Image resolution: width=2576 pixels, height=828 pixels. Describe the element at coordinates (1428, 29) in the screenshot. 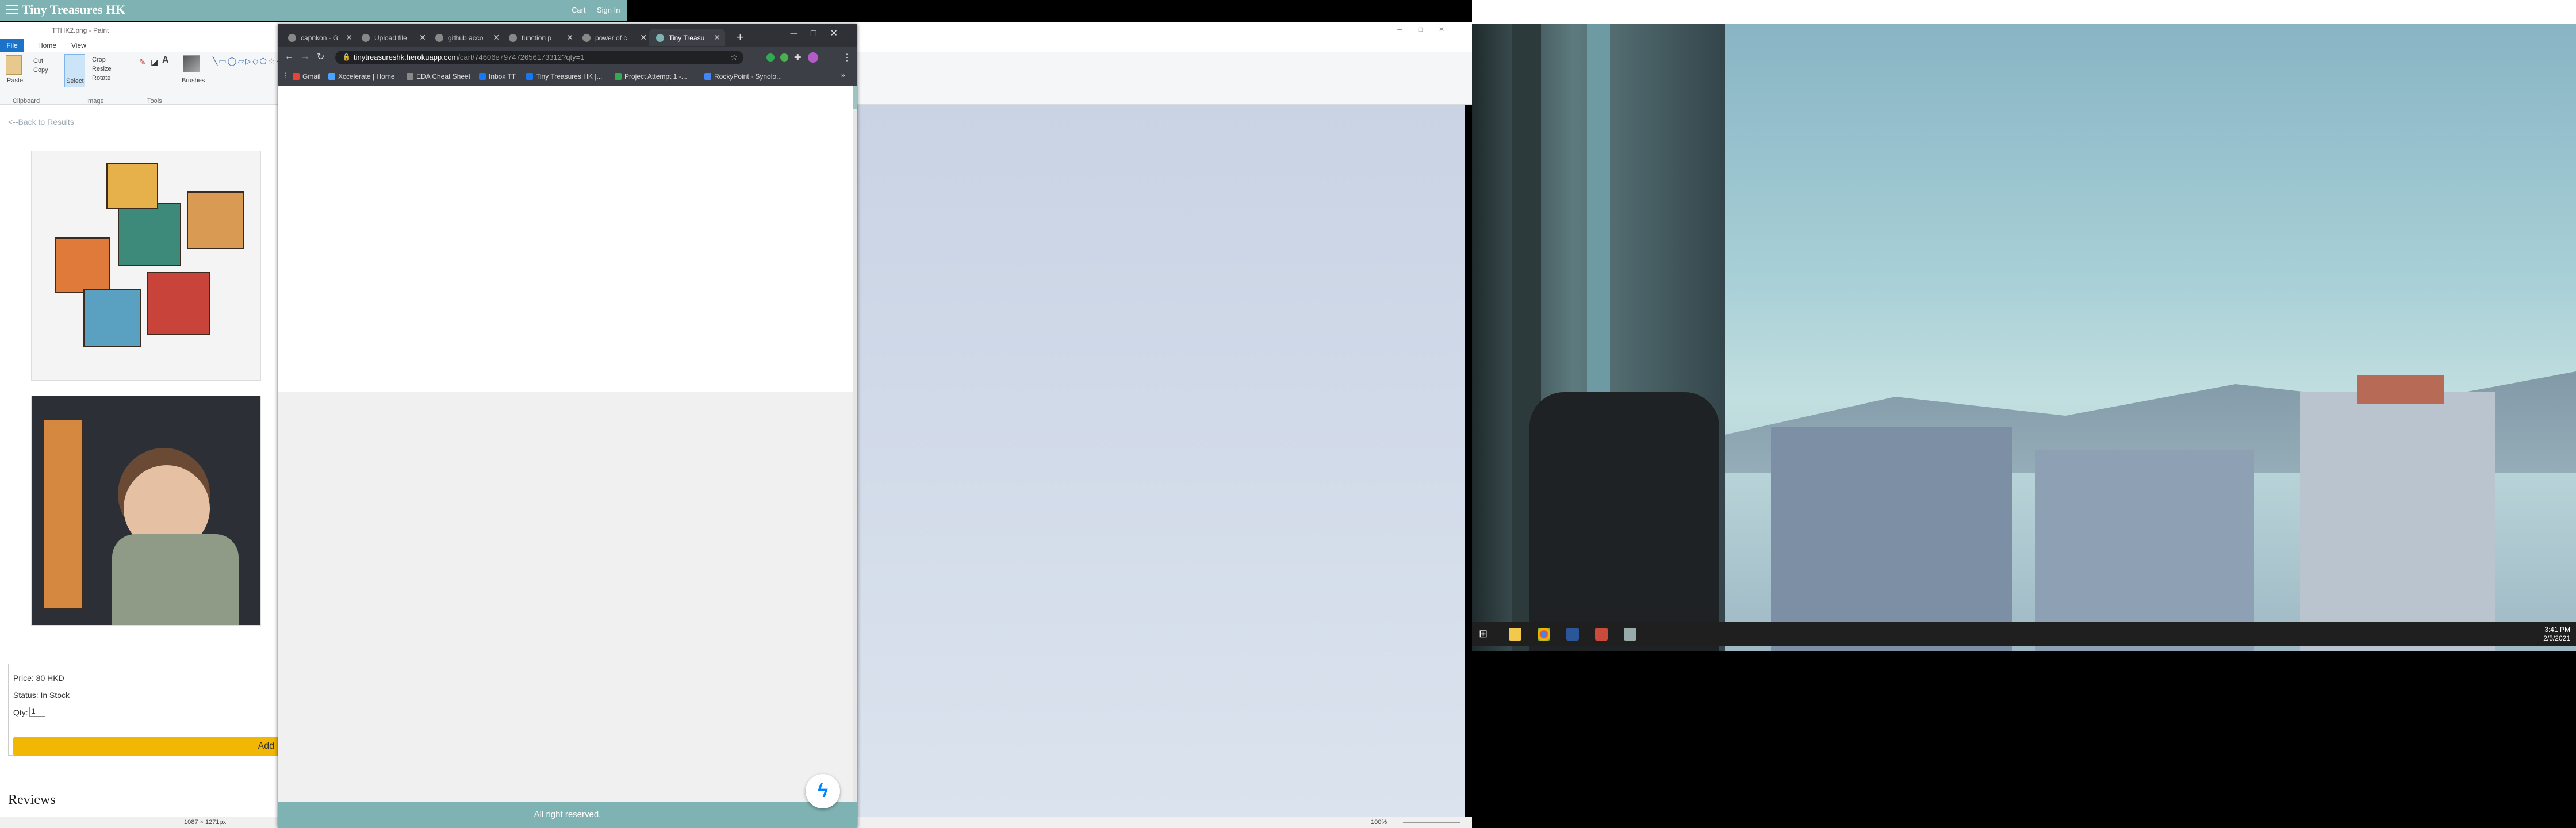

I see `paint-window-controls: ─□✕` at that location.